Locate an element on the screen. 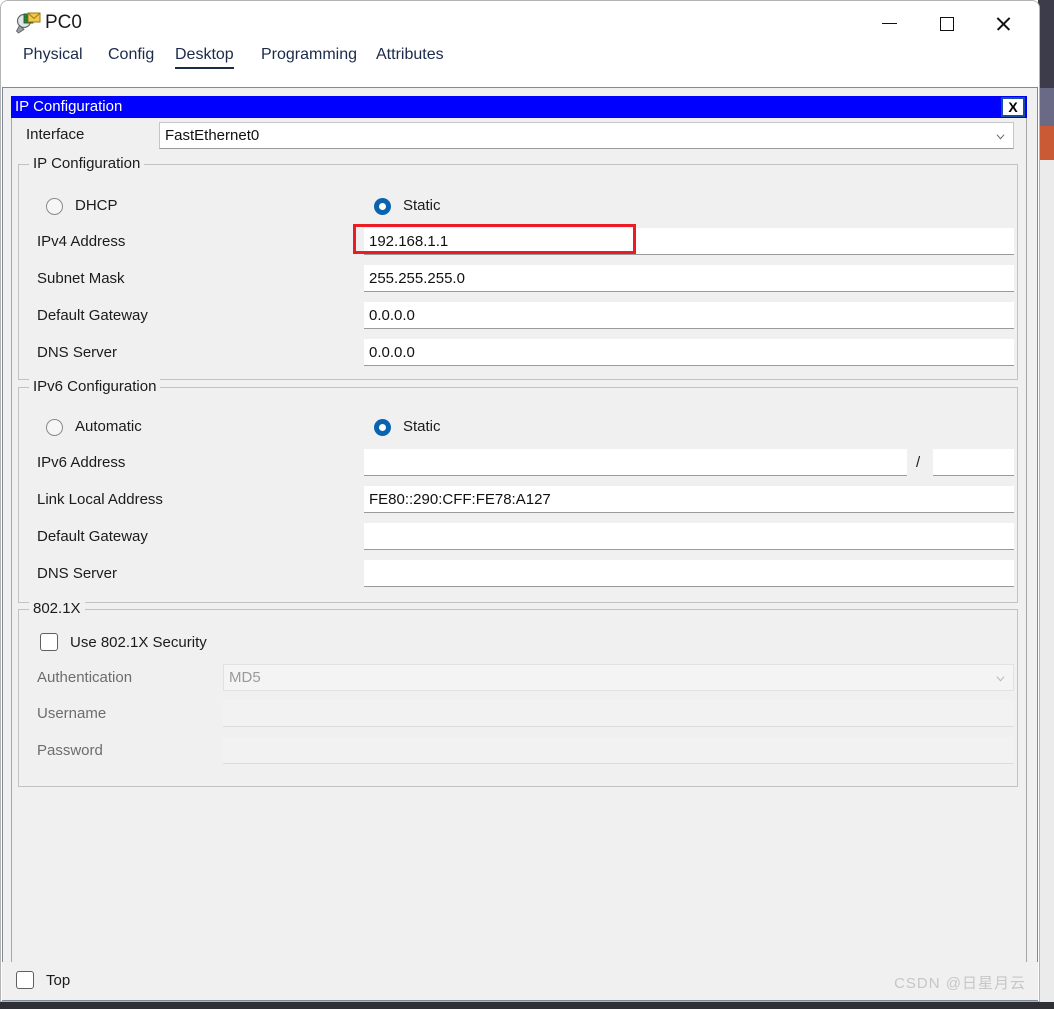  ipv6-default-gateway-label: Default Gateway is located at coordinates (92, 536).